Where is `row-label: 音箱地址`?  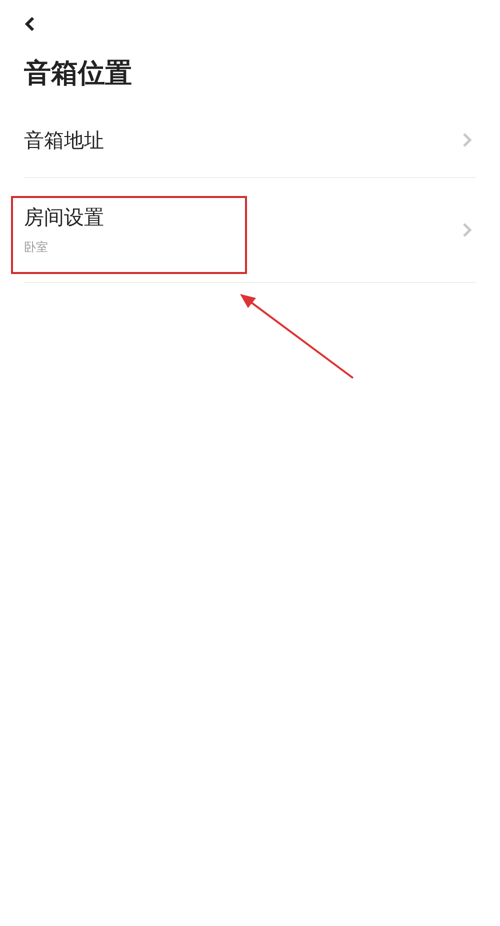
row-label: 音箱地址 is located at coordinates (64, 140).